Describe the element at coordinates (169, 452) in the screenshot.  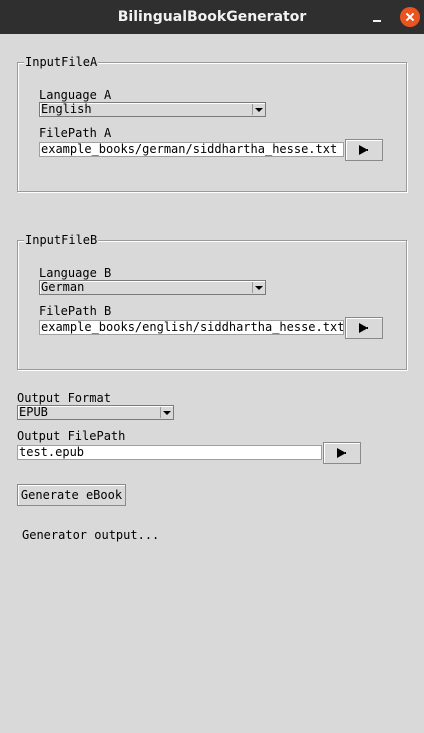
I see `output-filepath-input: test.epub` at that location.